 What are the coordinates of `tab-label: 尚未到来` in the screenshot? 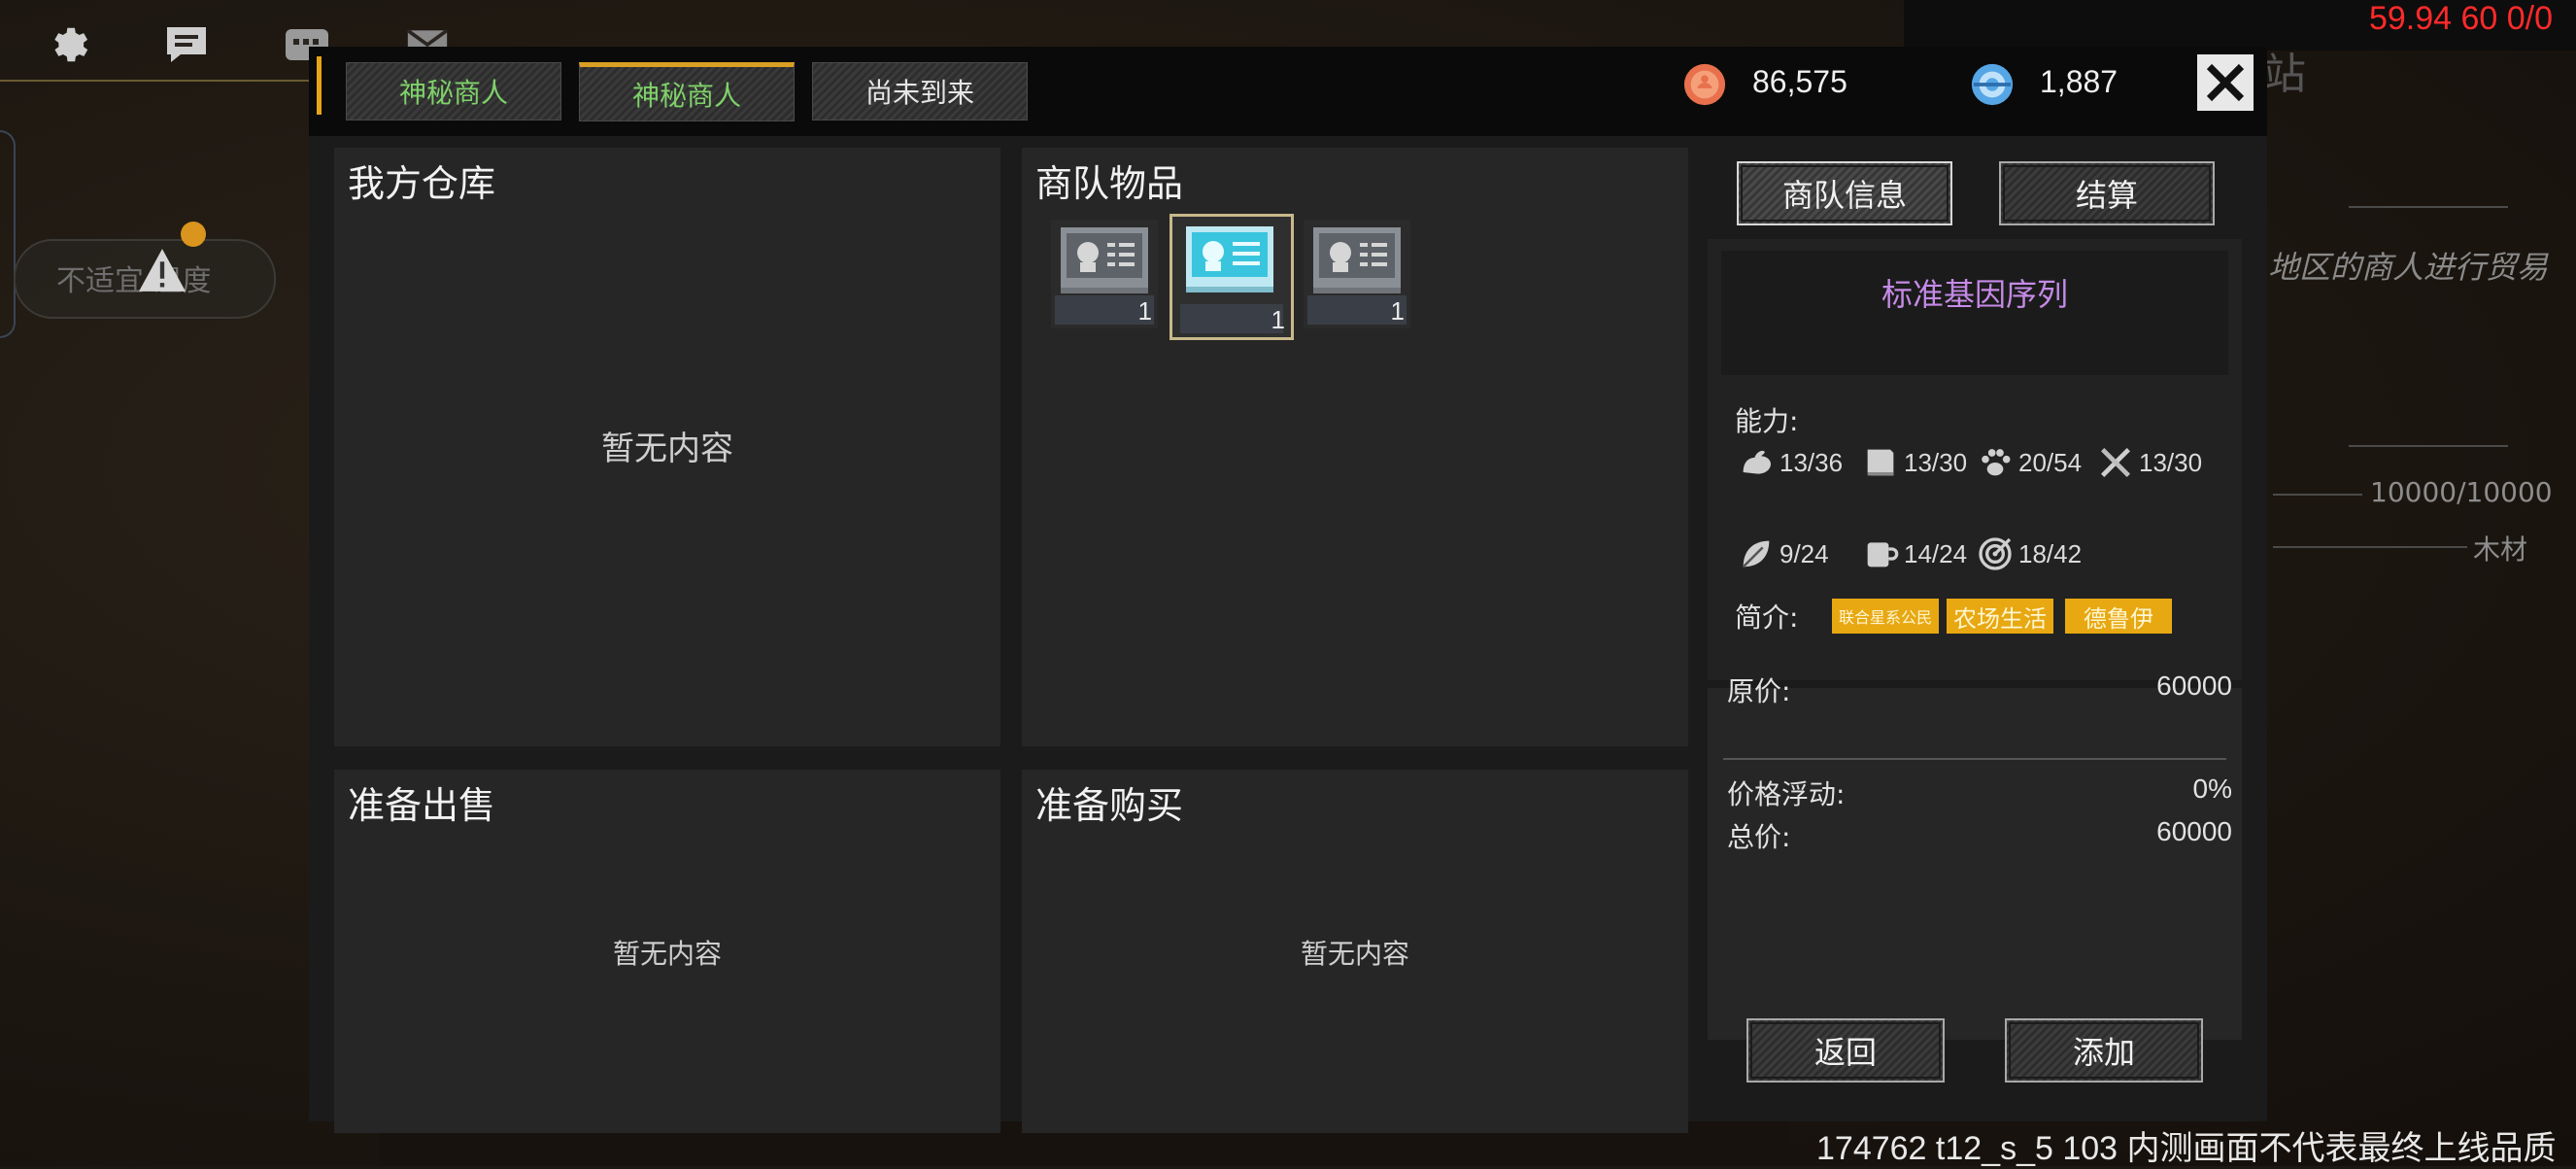 It's located at (919, 93).